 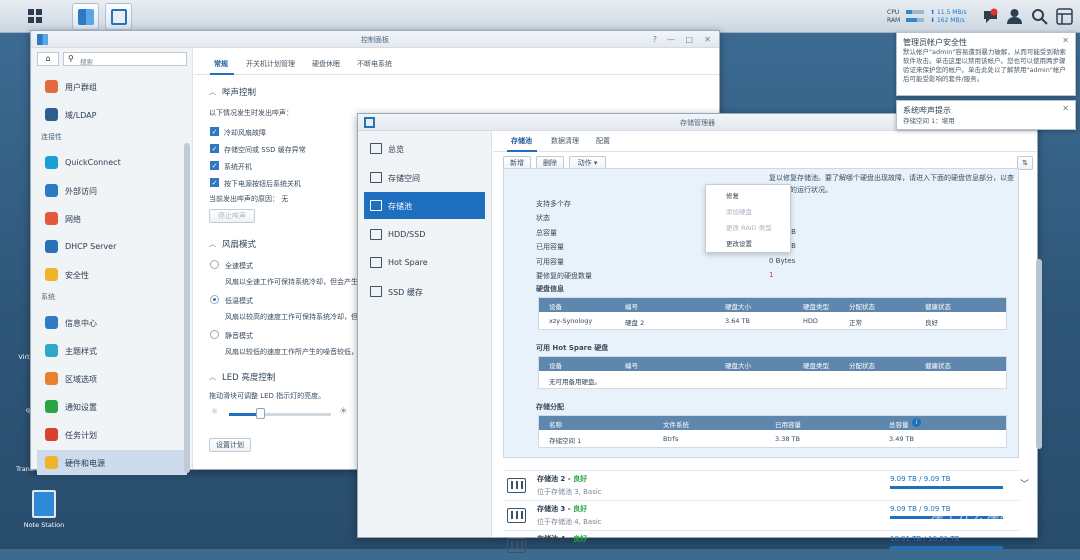 I want to click on pool-name: 存储池 3 - 良好, so click(x=562, y=509).